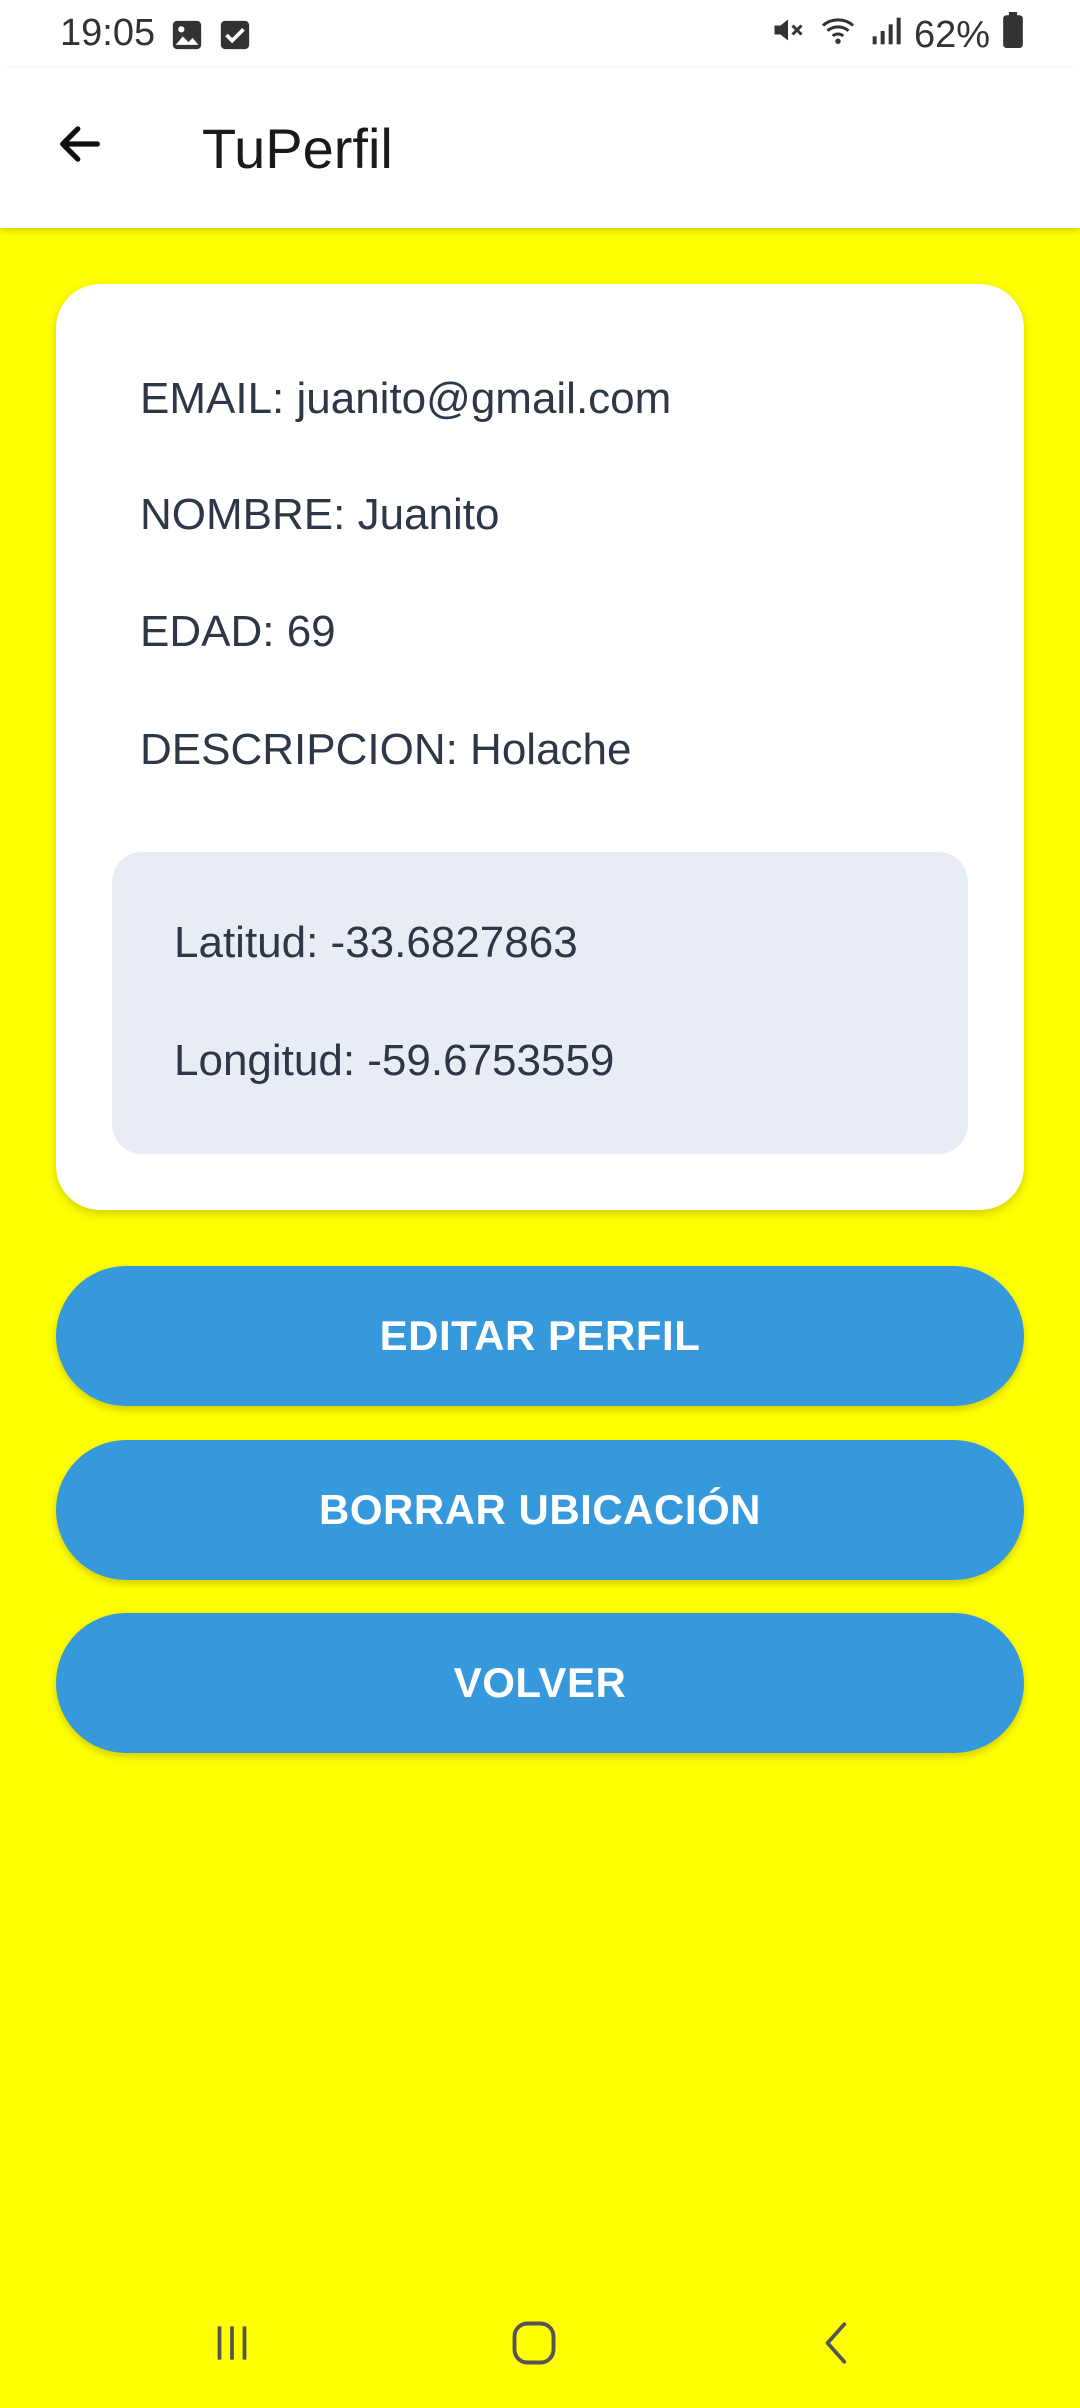 This screenshot has height=2408, width=1080. What do you see at coordinates (406, 398) in the screenshot?
I see `email-text: EMAIL: juanito@gmail.com` at bounding box center [406, 398].